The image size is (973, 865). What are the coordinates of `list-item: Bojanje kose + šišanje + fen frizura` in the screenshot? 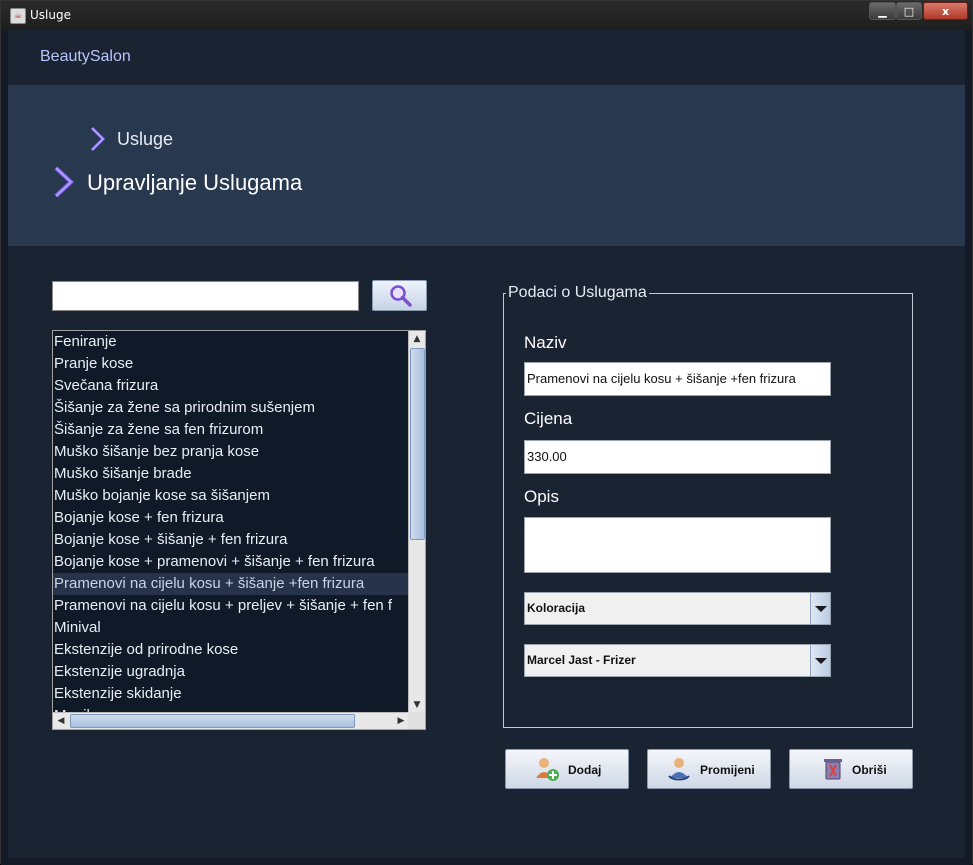 It's located at (239, 540).